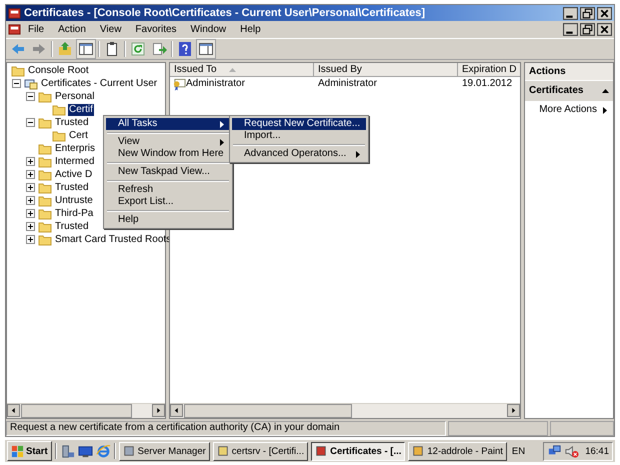  Describe the element at coordinates (17, 451) in the screenshot. I see `windows-flag-icon` at that location.